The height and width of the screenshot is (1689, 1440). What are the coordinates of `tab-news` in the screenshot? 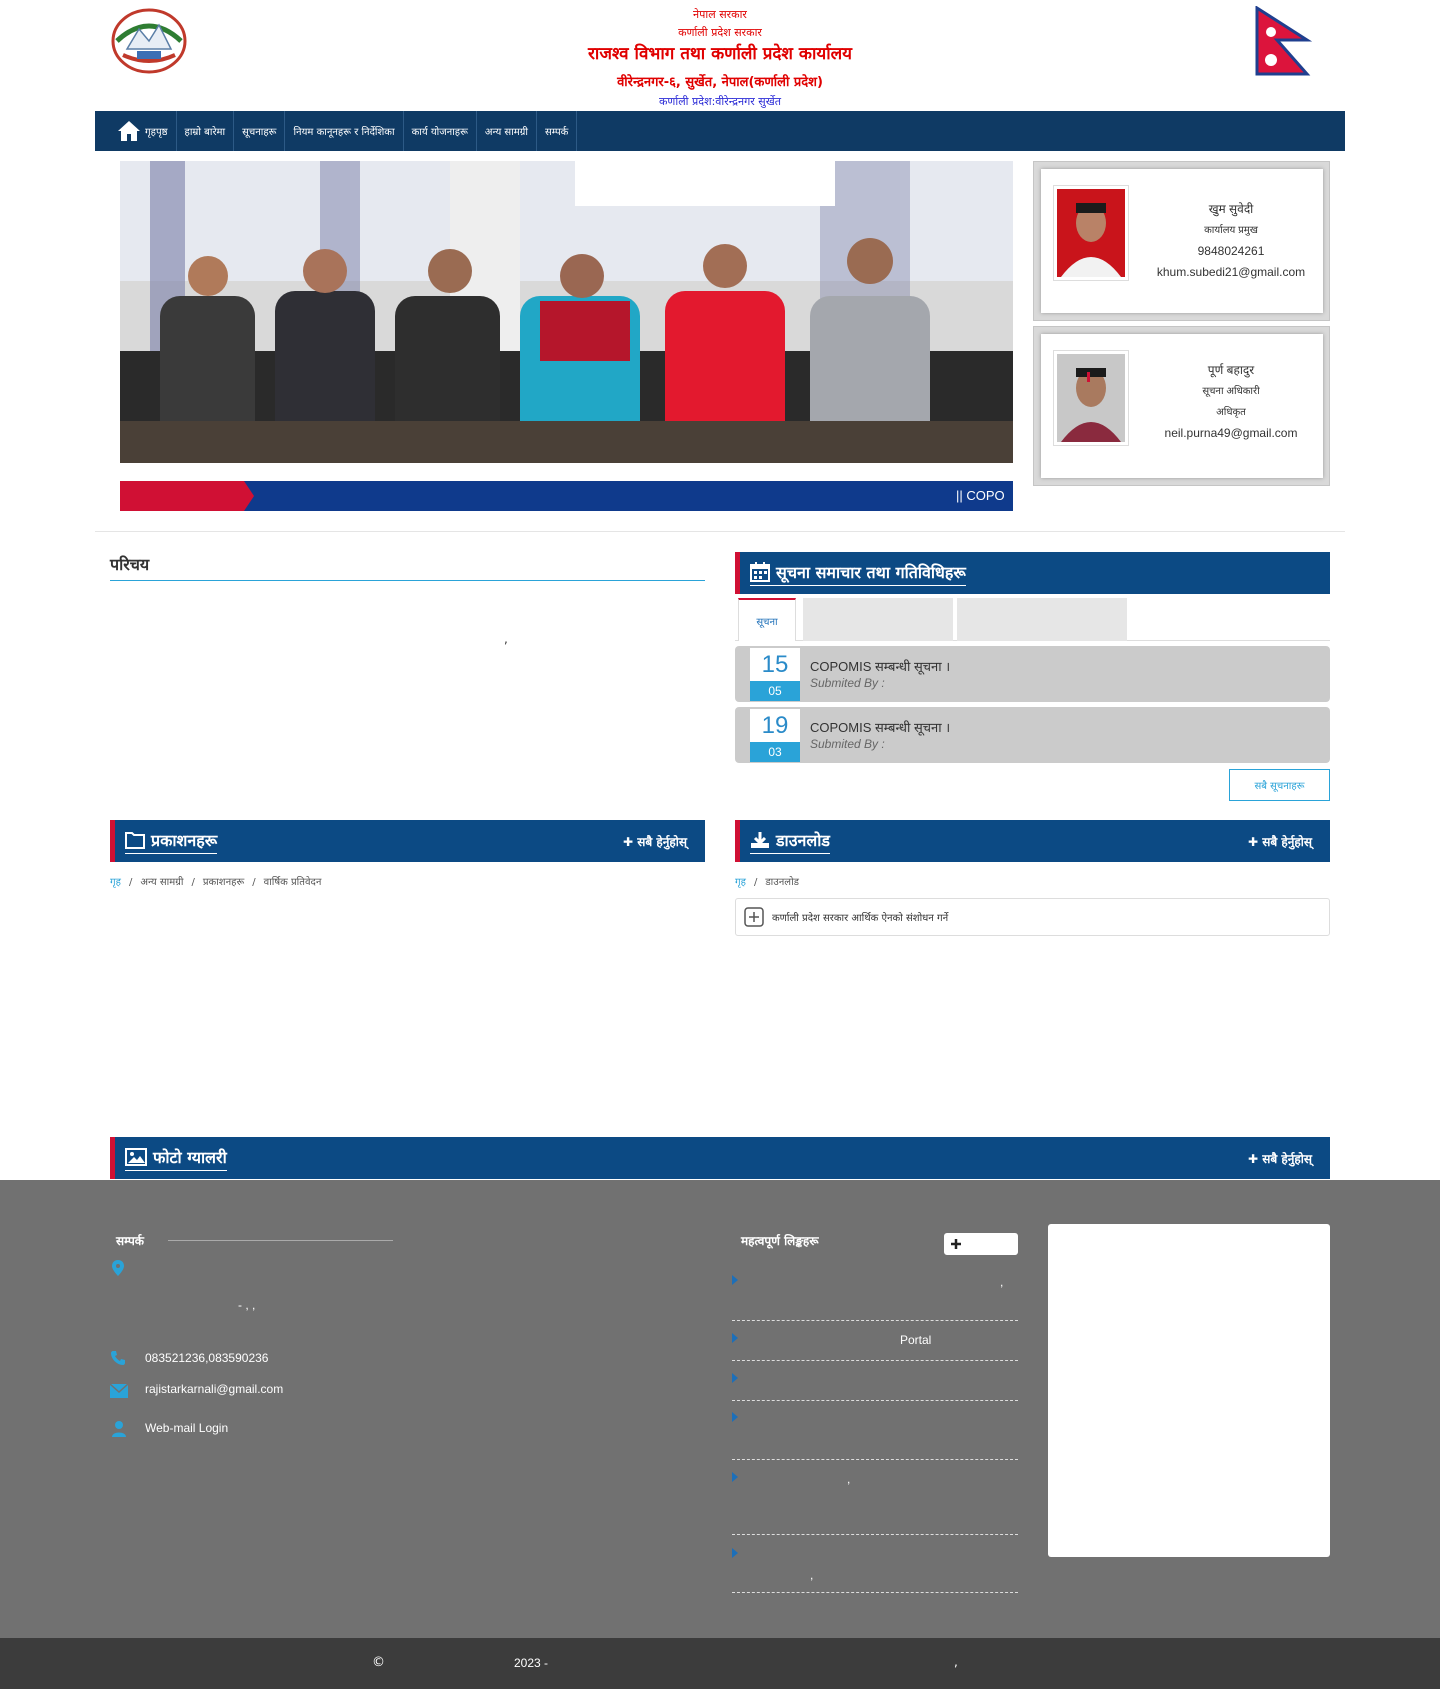 It's located at (878, 619).